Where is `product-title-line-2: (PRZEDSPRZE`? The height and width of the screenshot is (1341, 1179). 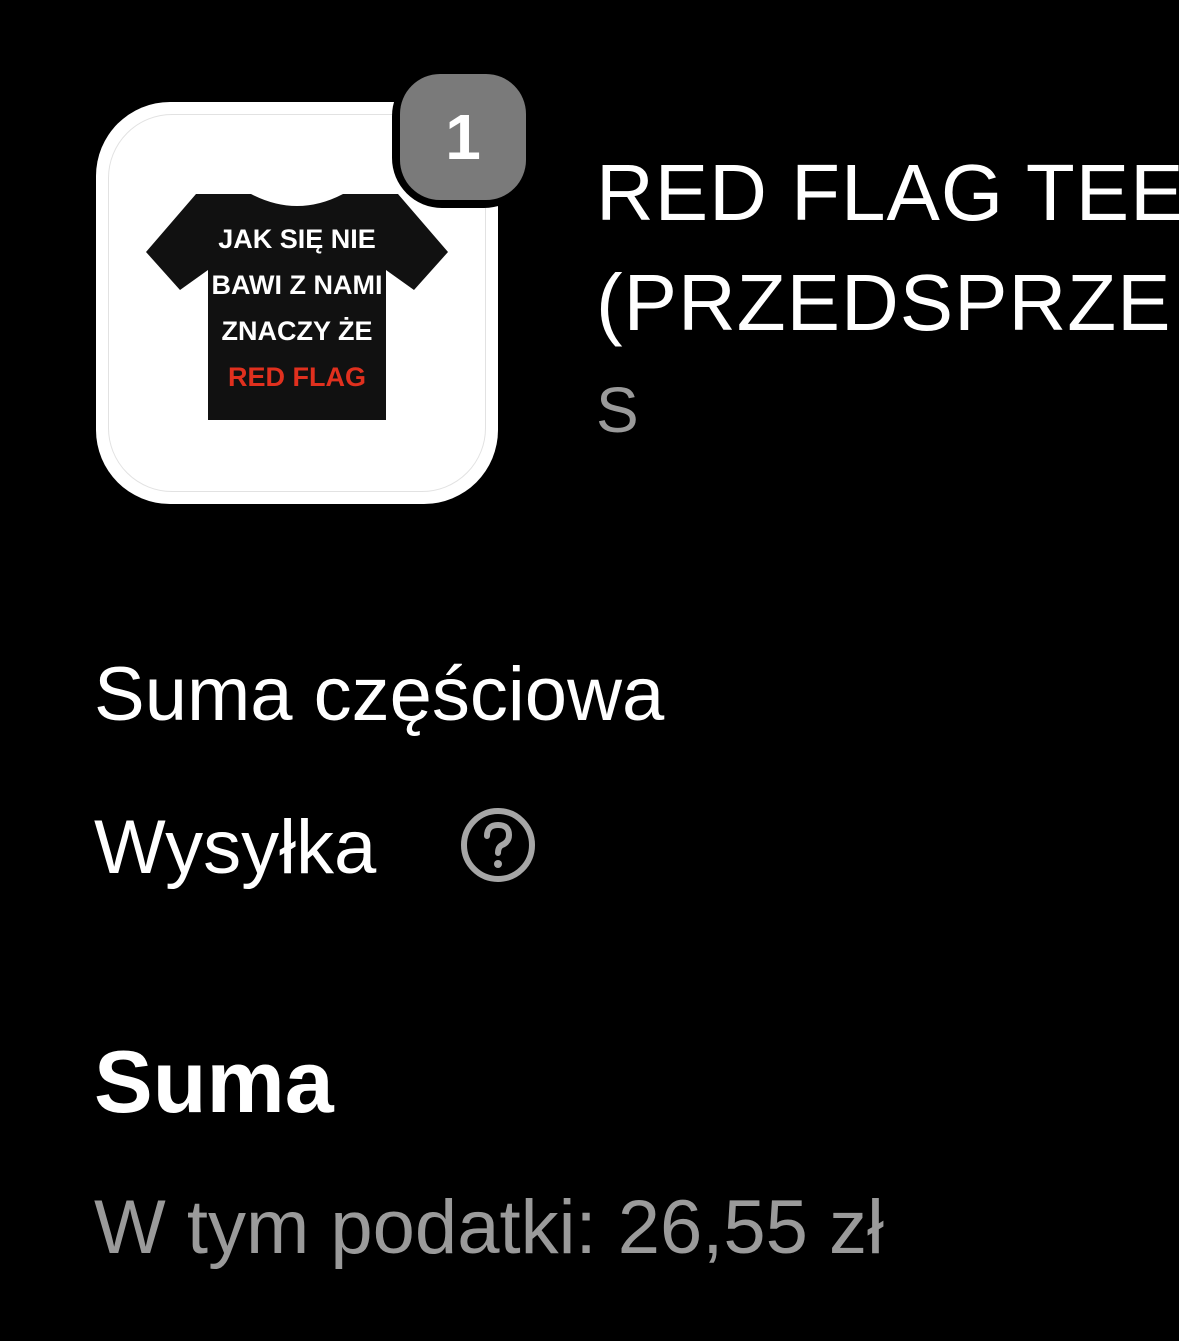 product-title-line-2: (PRZEDSPRZE is located at coordinates (884, 302).